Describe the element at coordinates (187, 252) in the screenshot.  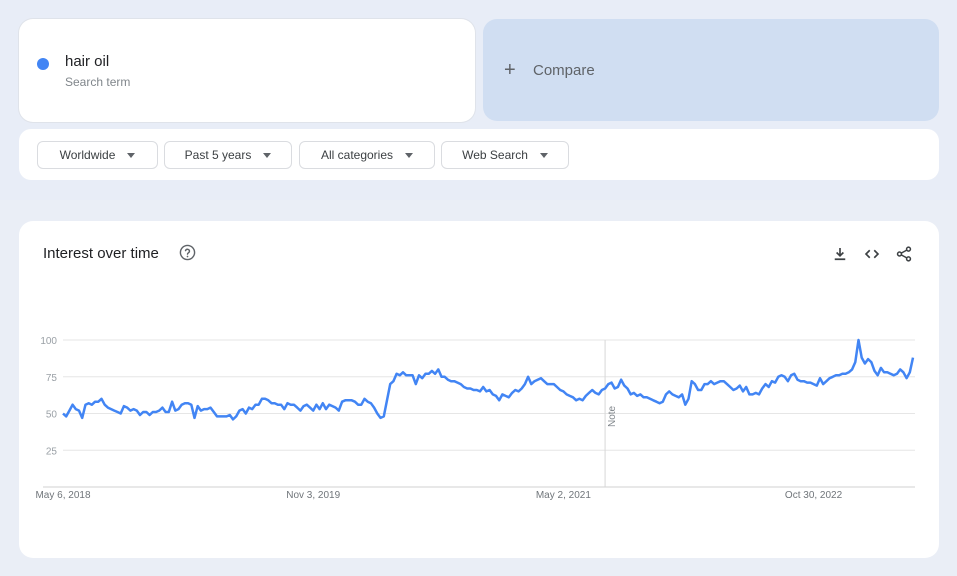
I see `help-circle-icon` at that location.